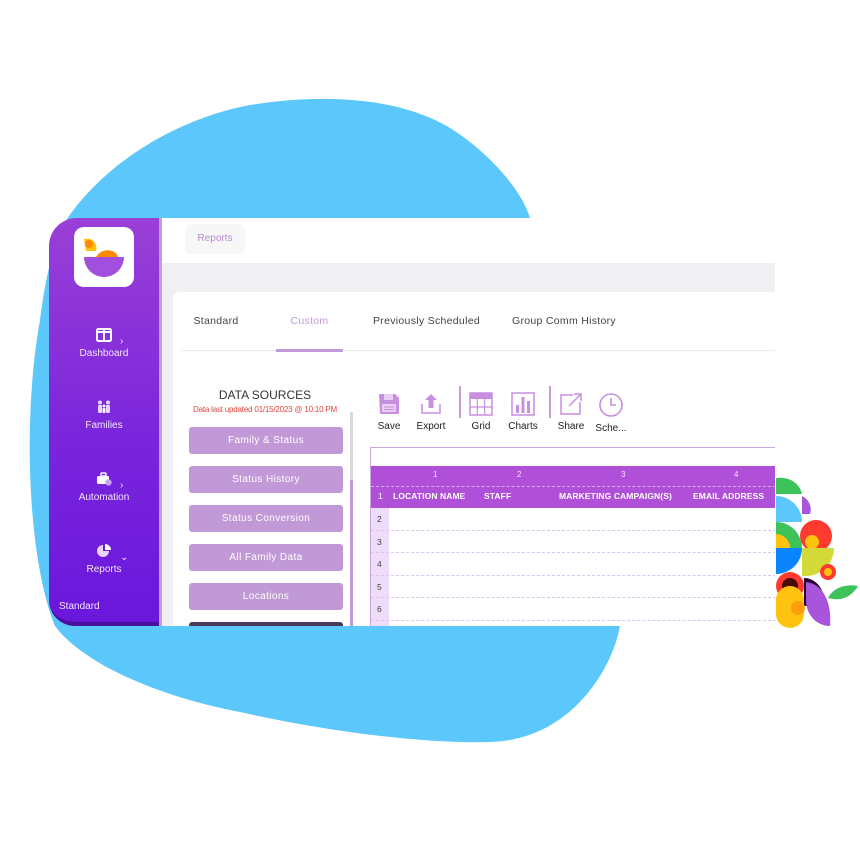 This screenshot has height=860, width=860. Describe the element at coordinates (104, 569) in the screenshot. I see `sidebar-item-label: Reports` at that location.